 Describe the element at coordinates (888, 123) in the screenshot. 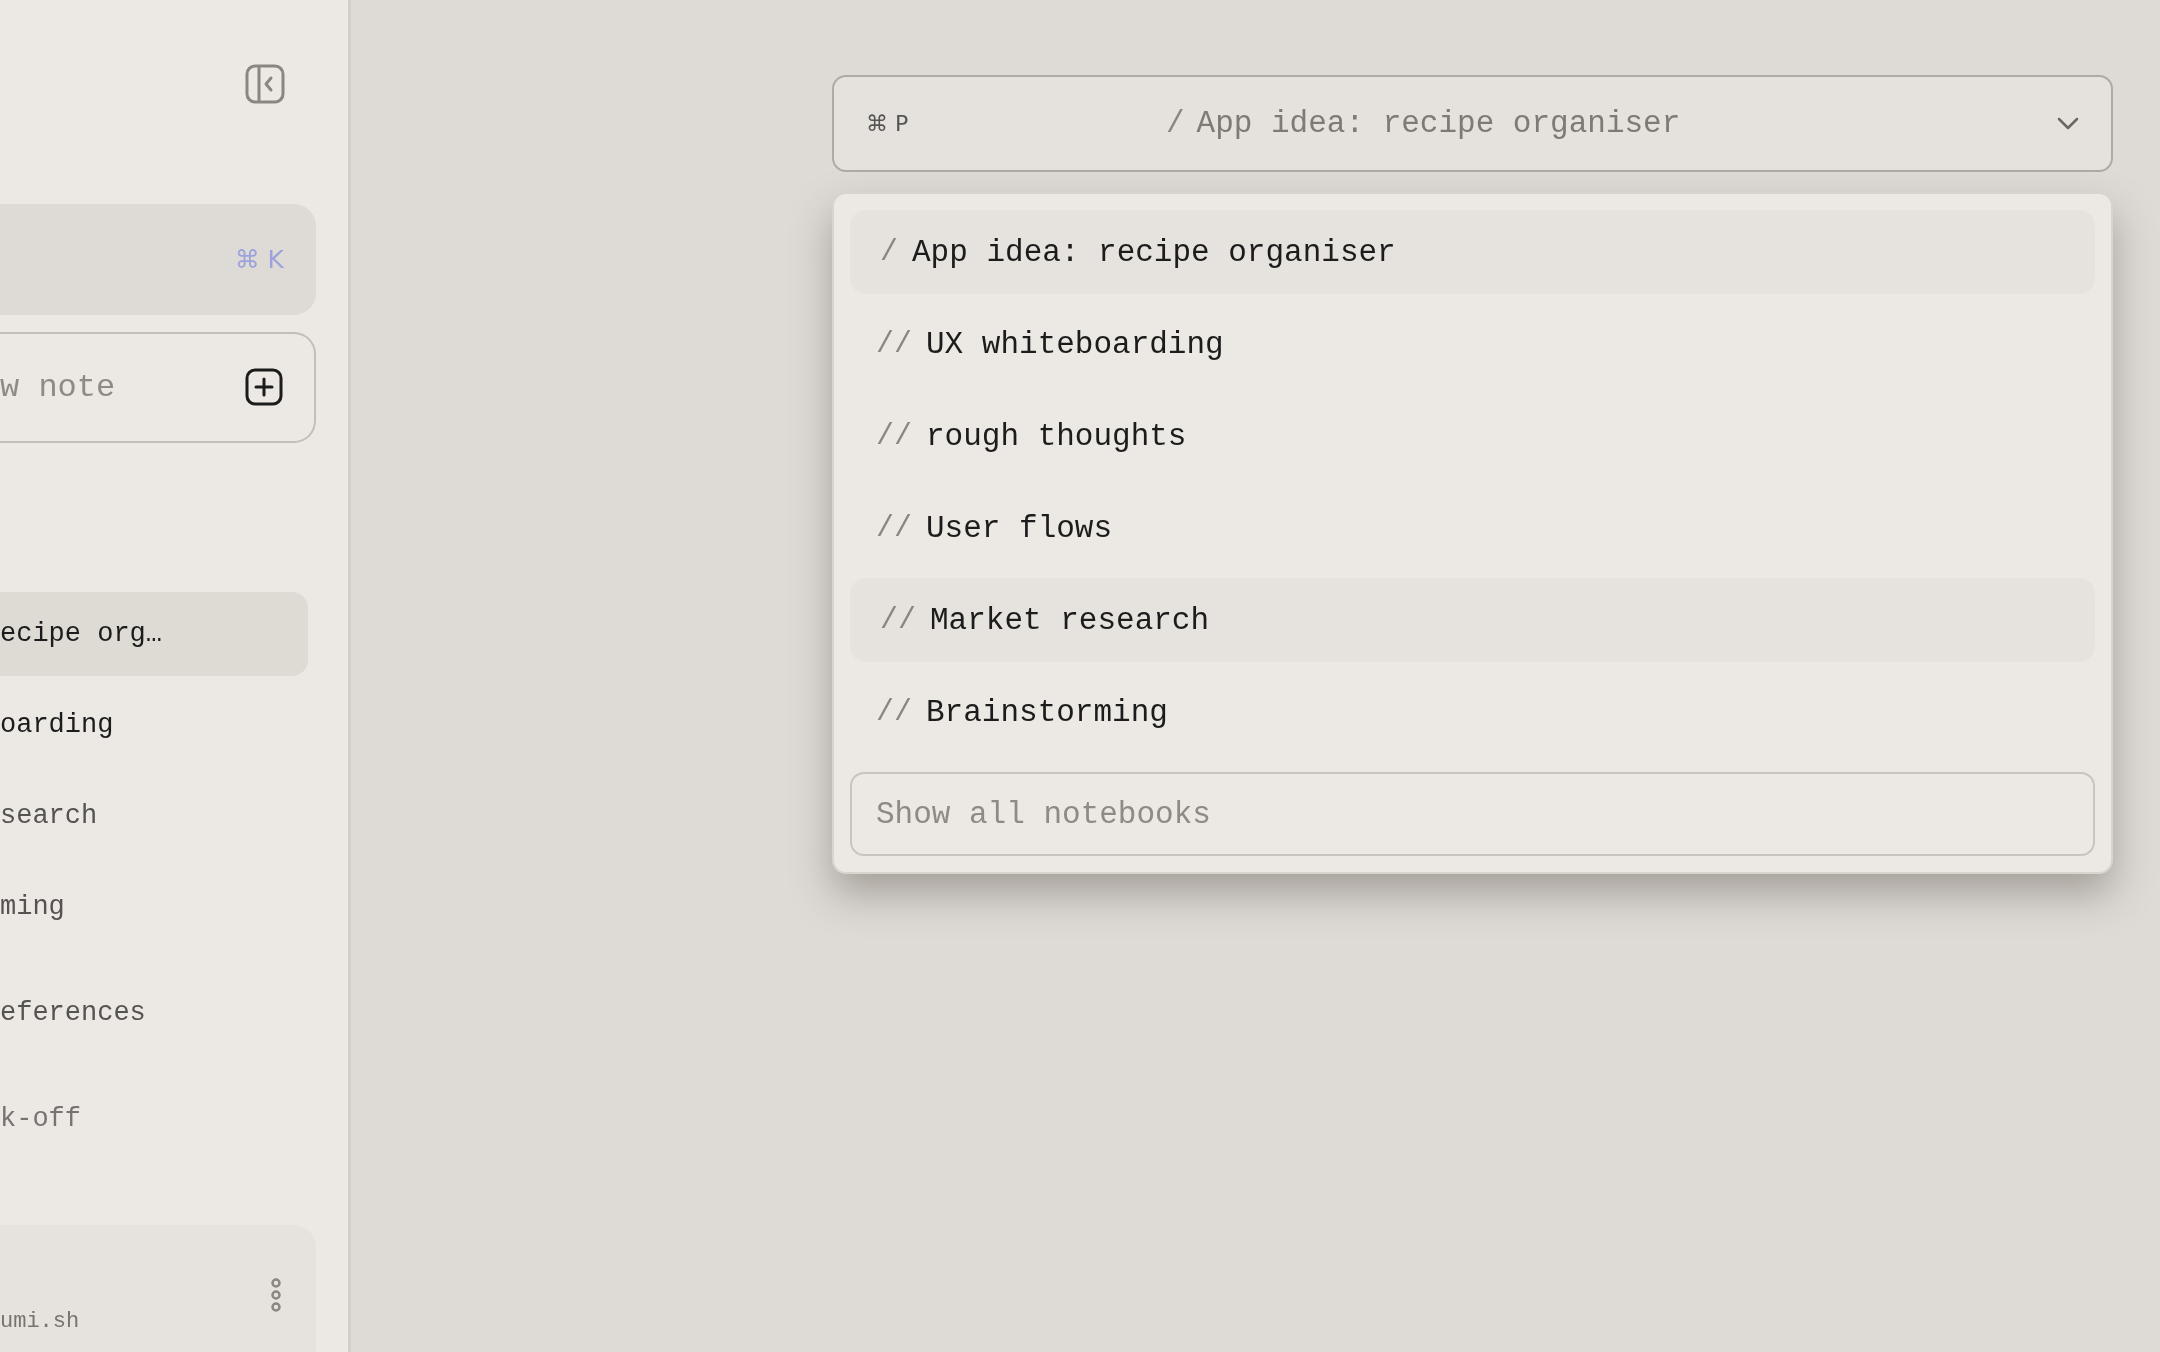

I see `shortcut-hint: ⌘ P` at that location.